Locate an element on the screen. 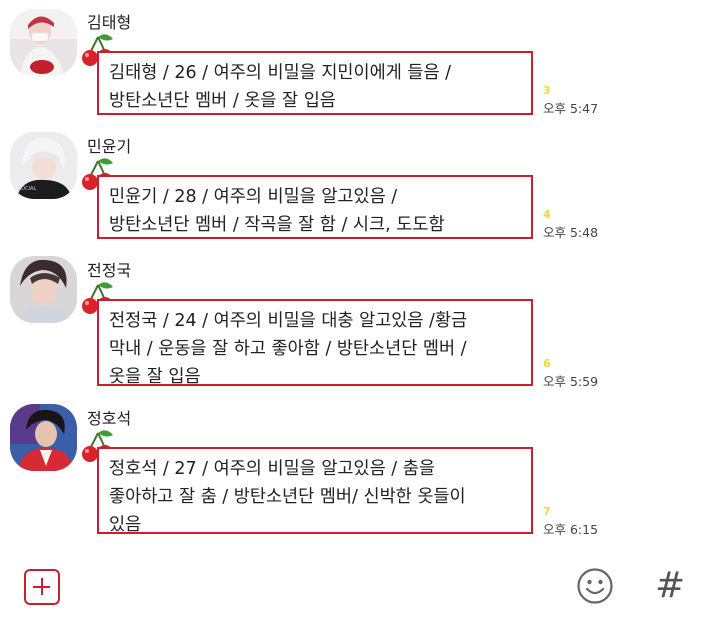 The image size is (720, 628). message-text-line: 전정국 / 24 / 여주의 비밀을 대충 알고있음 /황금 is located at coordinates (288, 321).